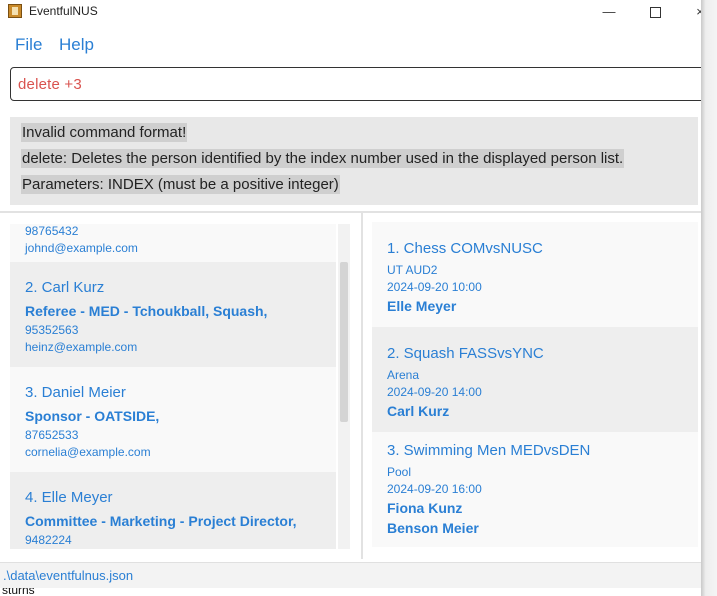 The height and width of the screenshot is (596, 717). What do you see at coordinates (433, 528) in the screenshot?
I see `event-participant: Benson Meier` at bounding box center [433, 528].